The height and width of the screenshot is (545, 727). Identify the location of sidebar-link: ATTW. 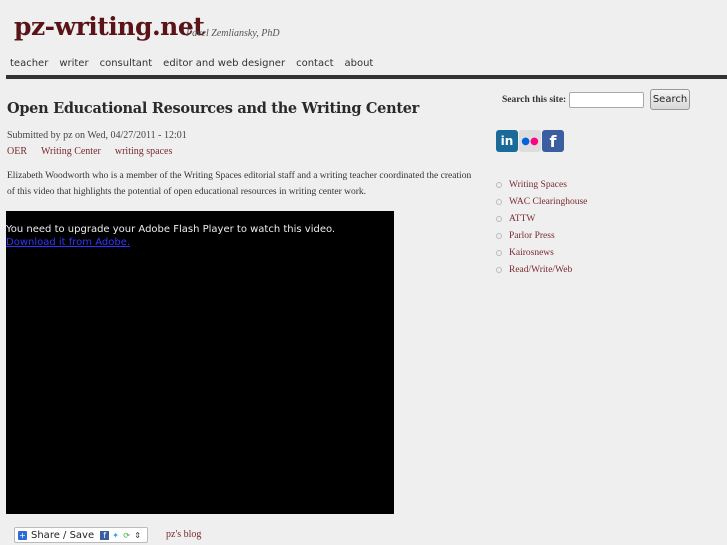
(541, 218).